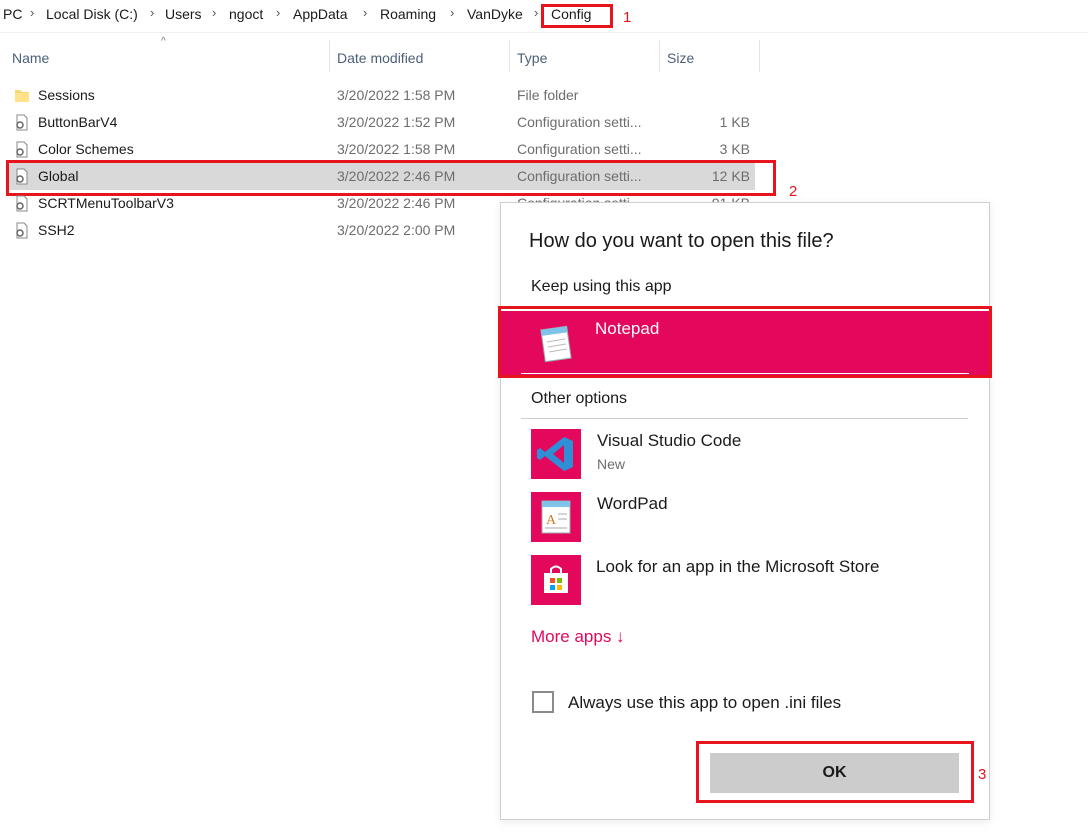 The width and height of the screenshot is (1088, 839). Describe the element at coordinates (163, 41) in the screenshot. I see `sort-ascending-icon: ^` at that location.